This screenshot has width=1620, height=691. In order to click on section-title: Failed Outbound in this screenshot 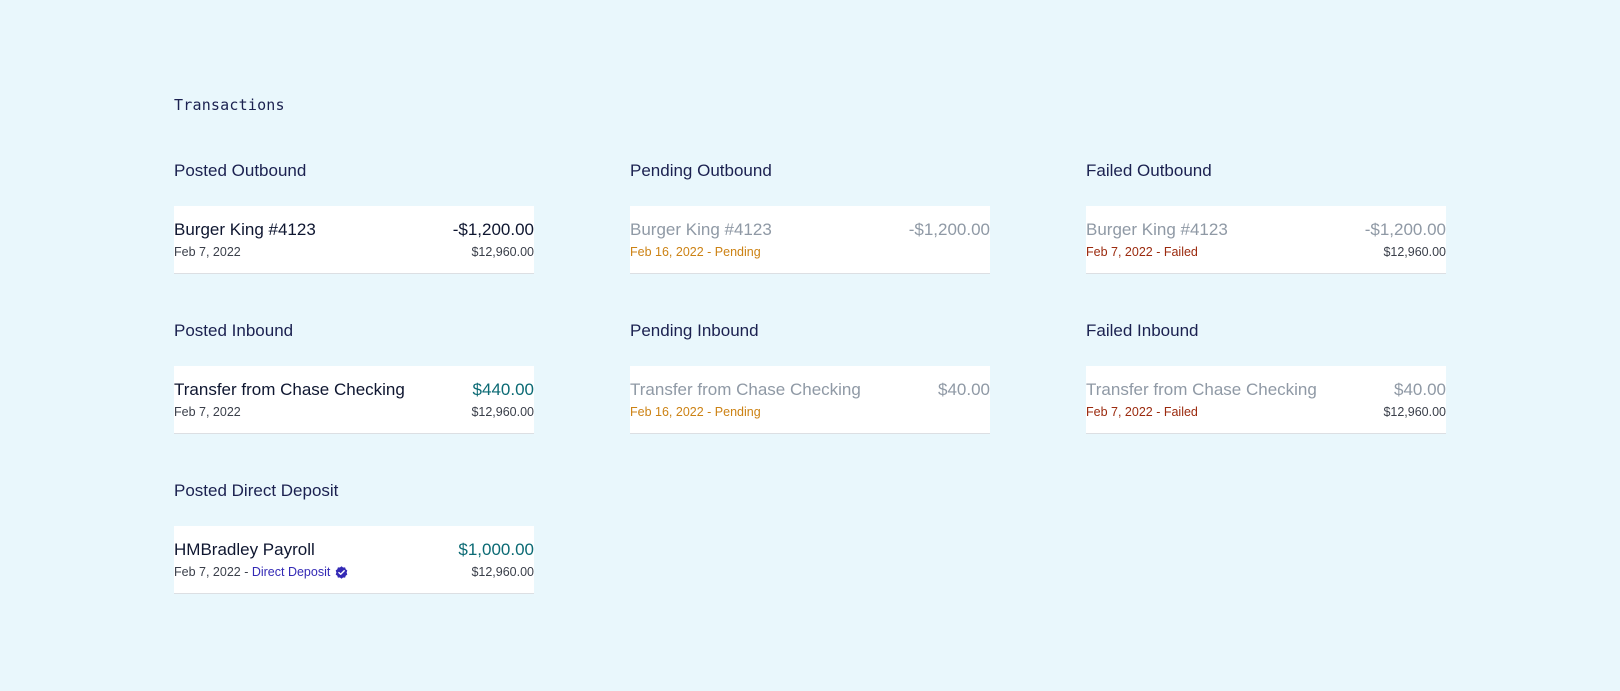, I will do `click(1149, 170)`.